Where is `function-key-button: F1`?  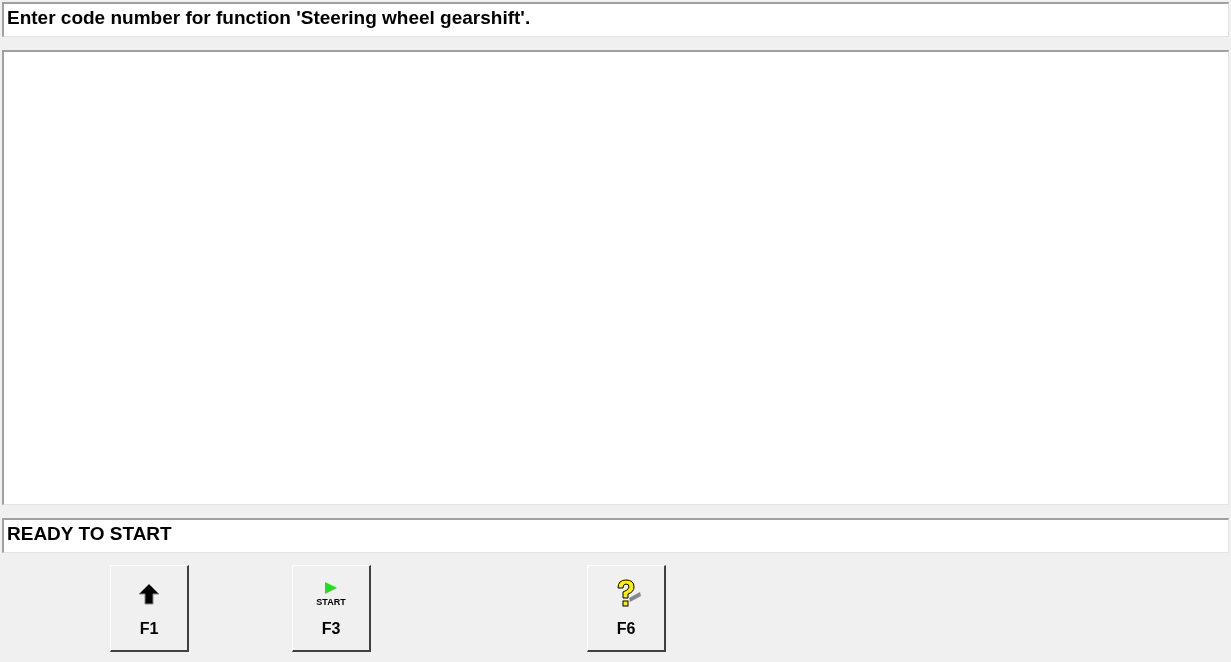 function-key-button: F1 is located at coordinates (149, 608).